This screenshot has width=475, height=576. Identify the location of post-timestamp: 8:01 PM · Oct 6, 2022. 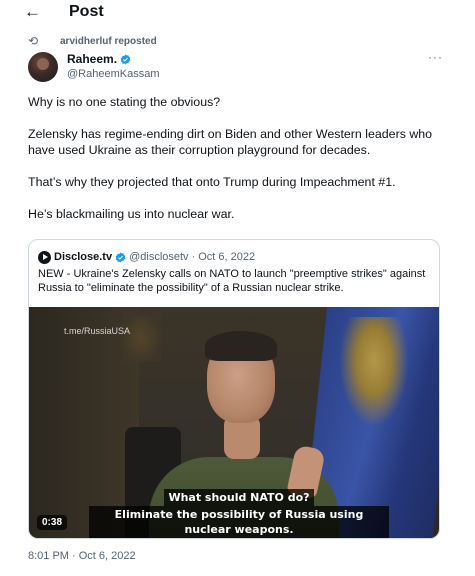
(82, 556).